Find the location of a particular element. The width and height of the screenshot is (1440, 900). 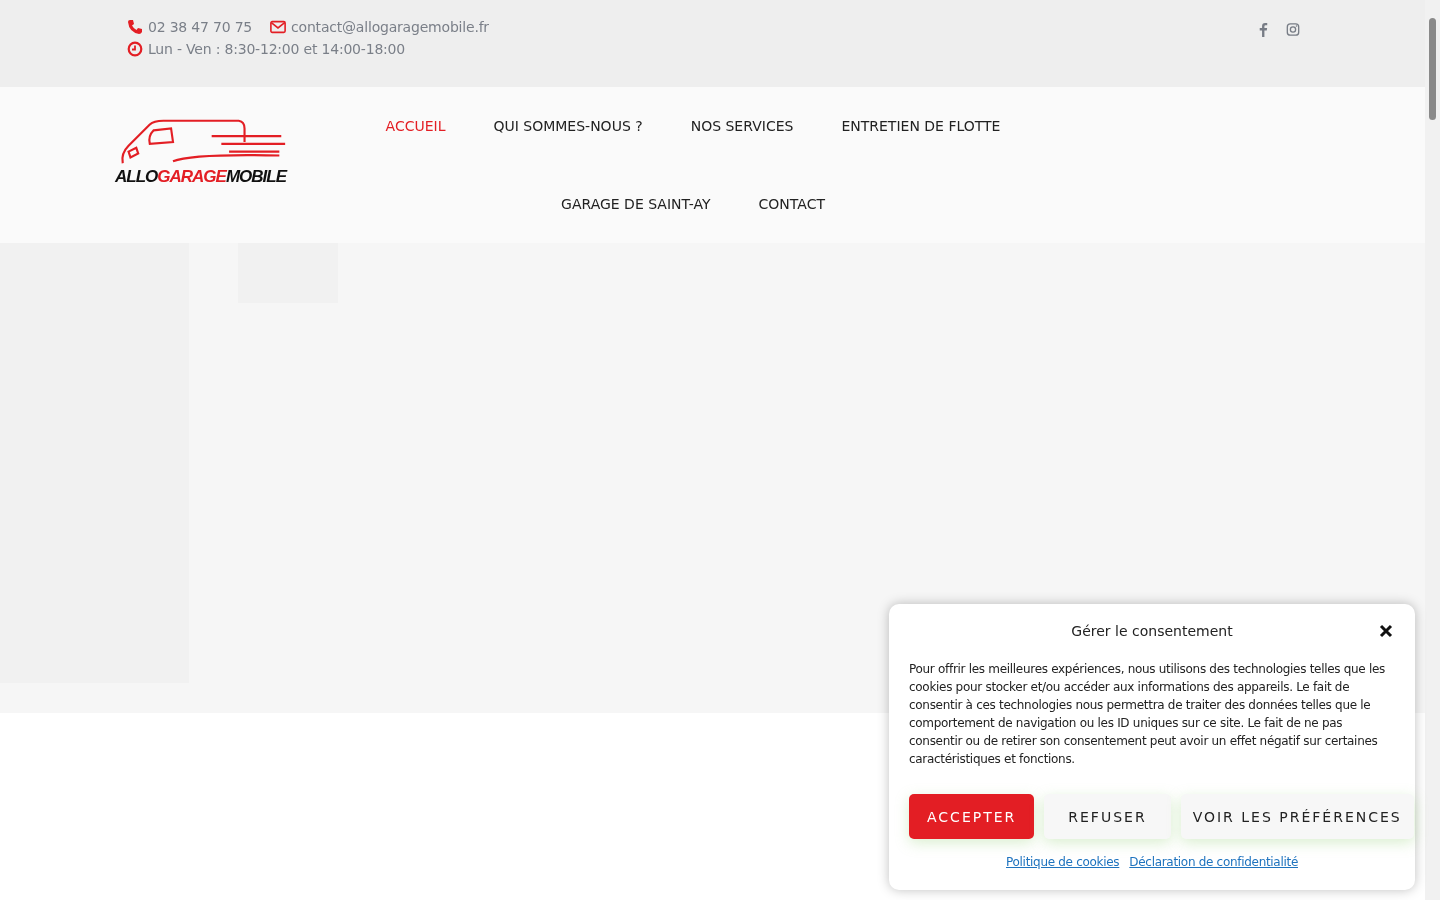

close-icon is located at coordinates (1386, 631).